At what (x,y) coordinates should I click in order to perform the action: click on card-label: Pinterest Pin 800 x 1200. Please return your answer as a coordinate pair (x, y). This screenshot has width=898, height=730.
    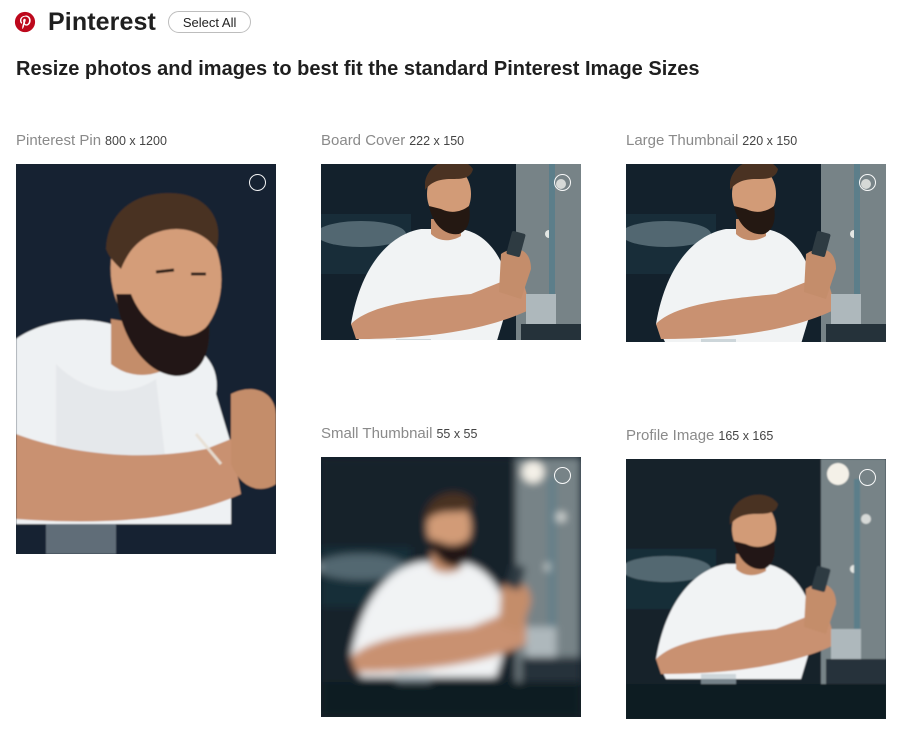
    Looking at the image, I should click on (91, 141).